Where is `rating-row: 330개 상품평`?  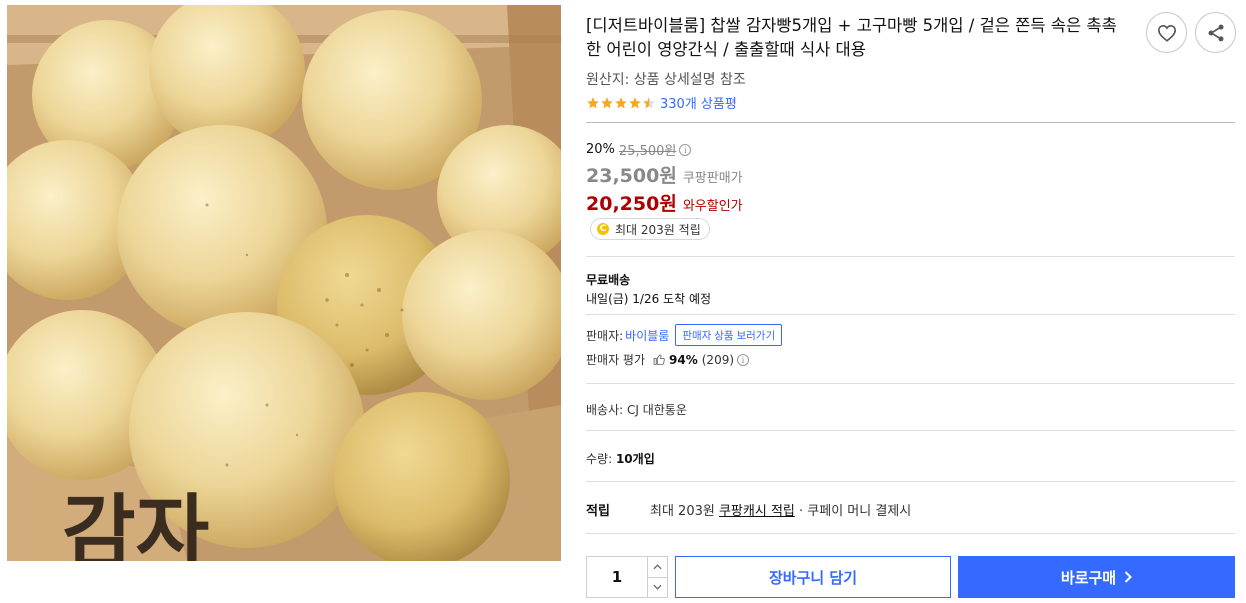 rating-row: 330개 상품평 is located at coordinates (661, 102).